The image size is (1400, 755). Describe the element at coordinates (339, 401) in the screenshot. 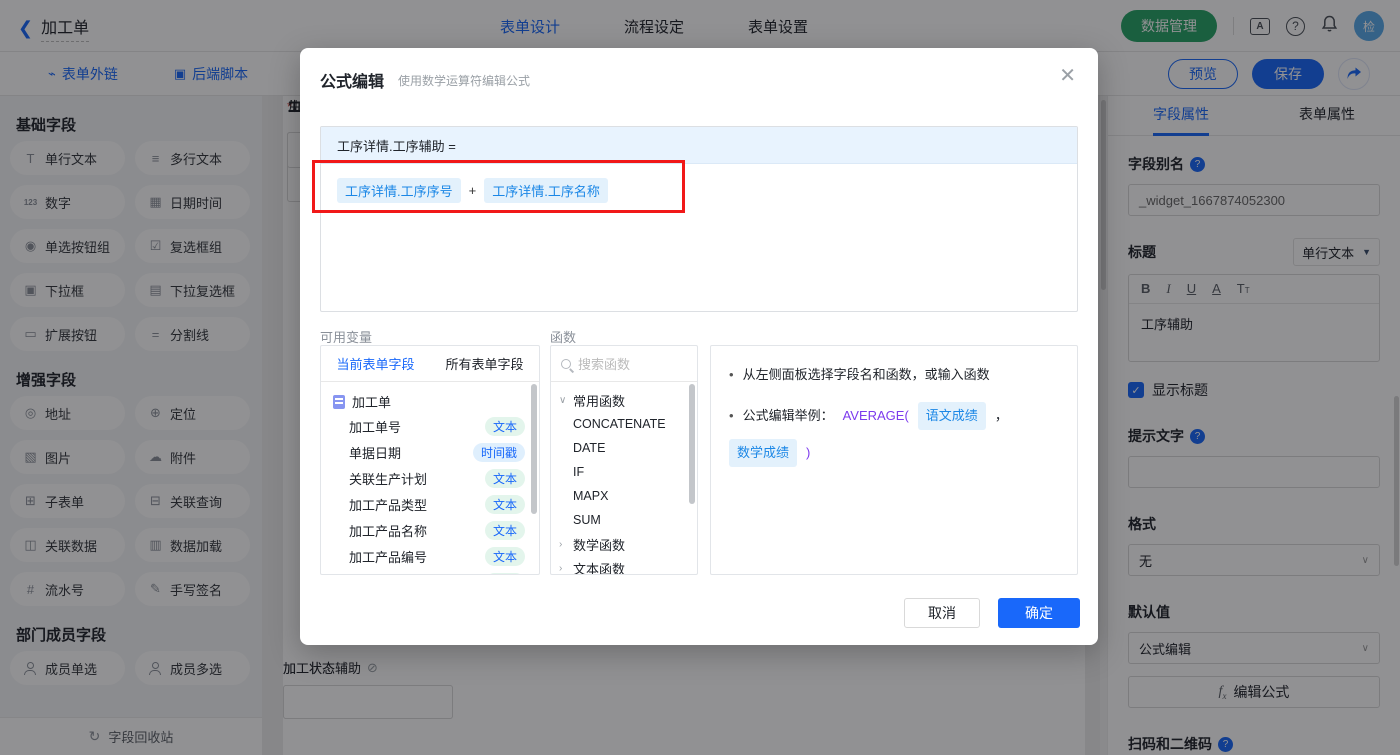

I see `form-doc-icon` at that location.